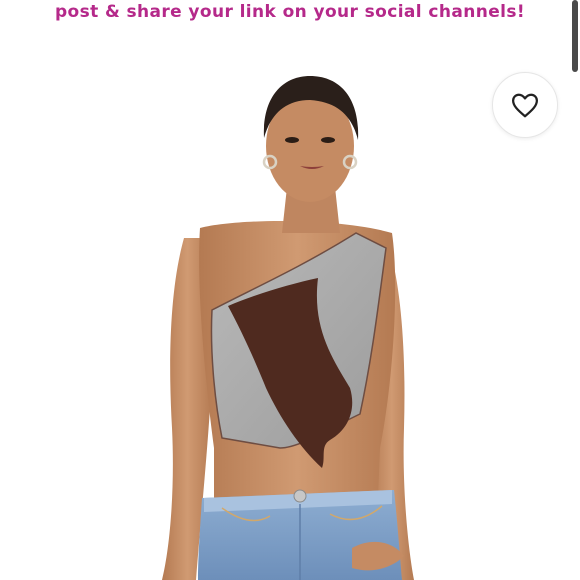 This screenshot has width=580, height=580. I want to click on favorite-button, so click(525, 105).